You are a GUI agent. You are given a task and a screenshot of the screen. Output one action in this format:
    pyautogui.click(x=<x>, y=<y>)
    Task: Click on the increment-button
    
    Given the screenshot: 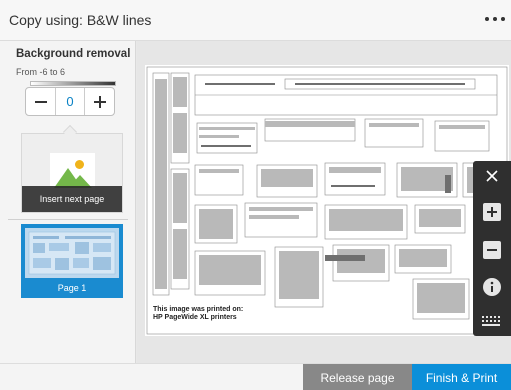 What is the action you would take?
    pyautogui.click(x=99, y=101)
    